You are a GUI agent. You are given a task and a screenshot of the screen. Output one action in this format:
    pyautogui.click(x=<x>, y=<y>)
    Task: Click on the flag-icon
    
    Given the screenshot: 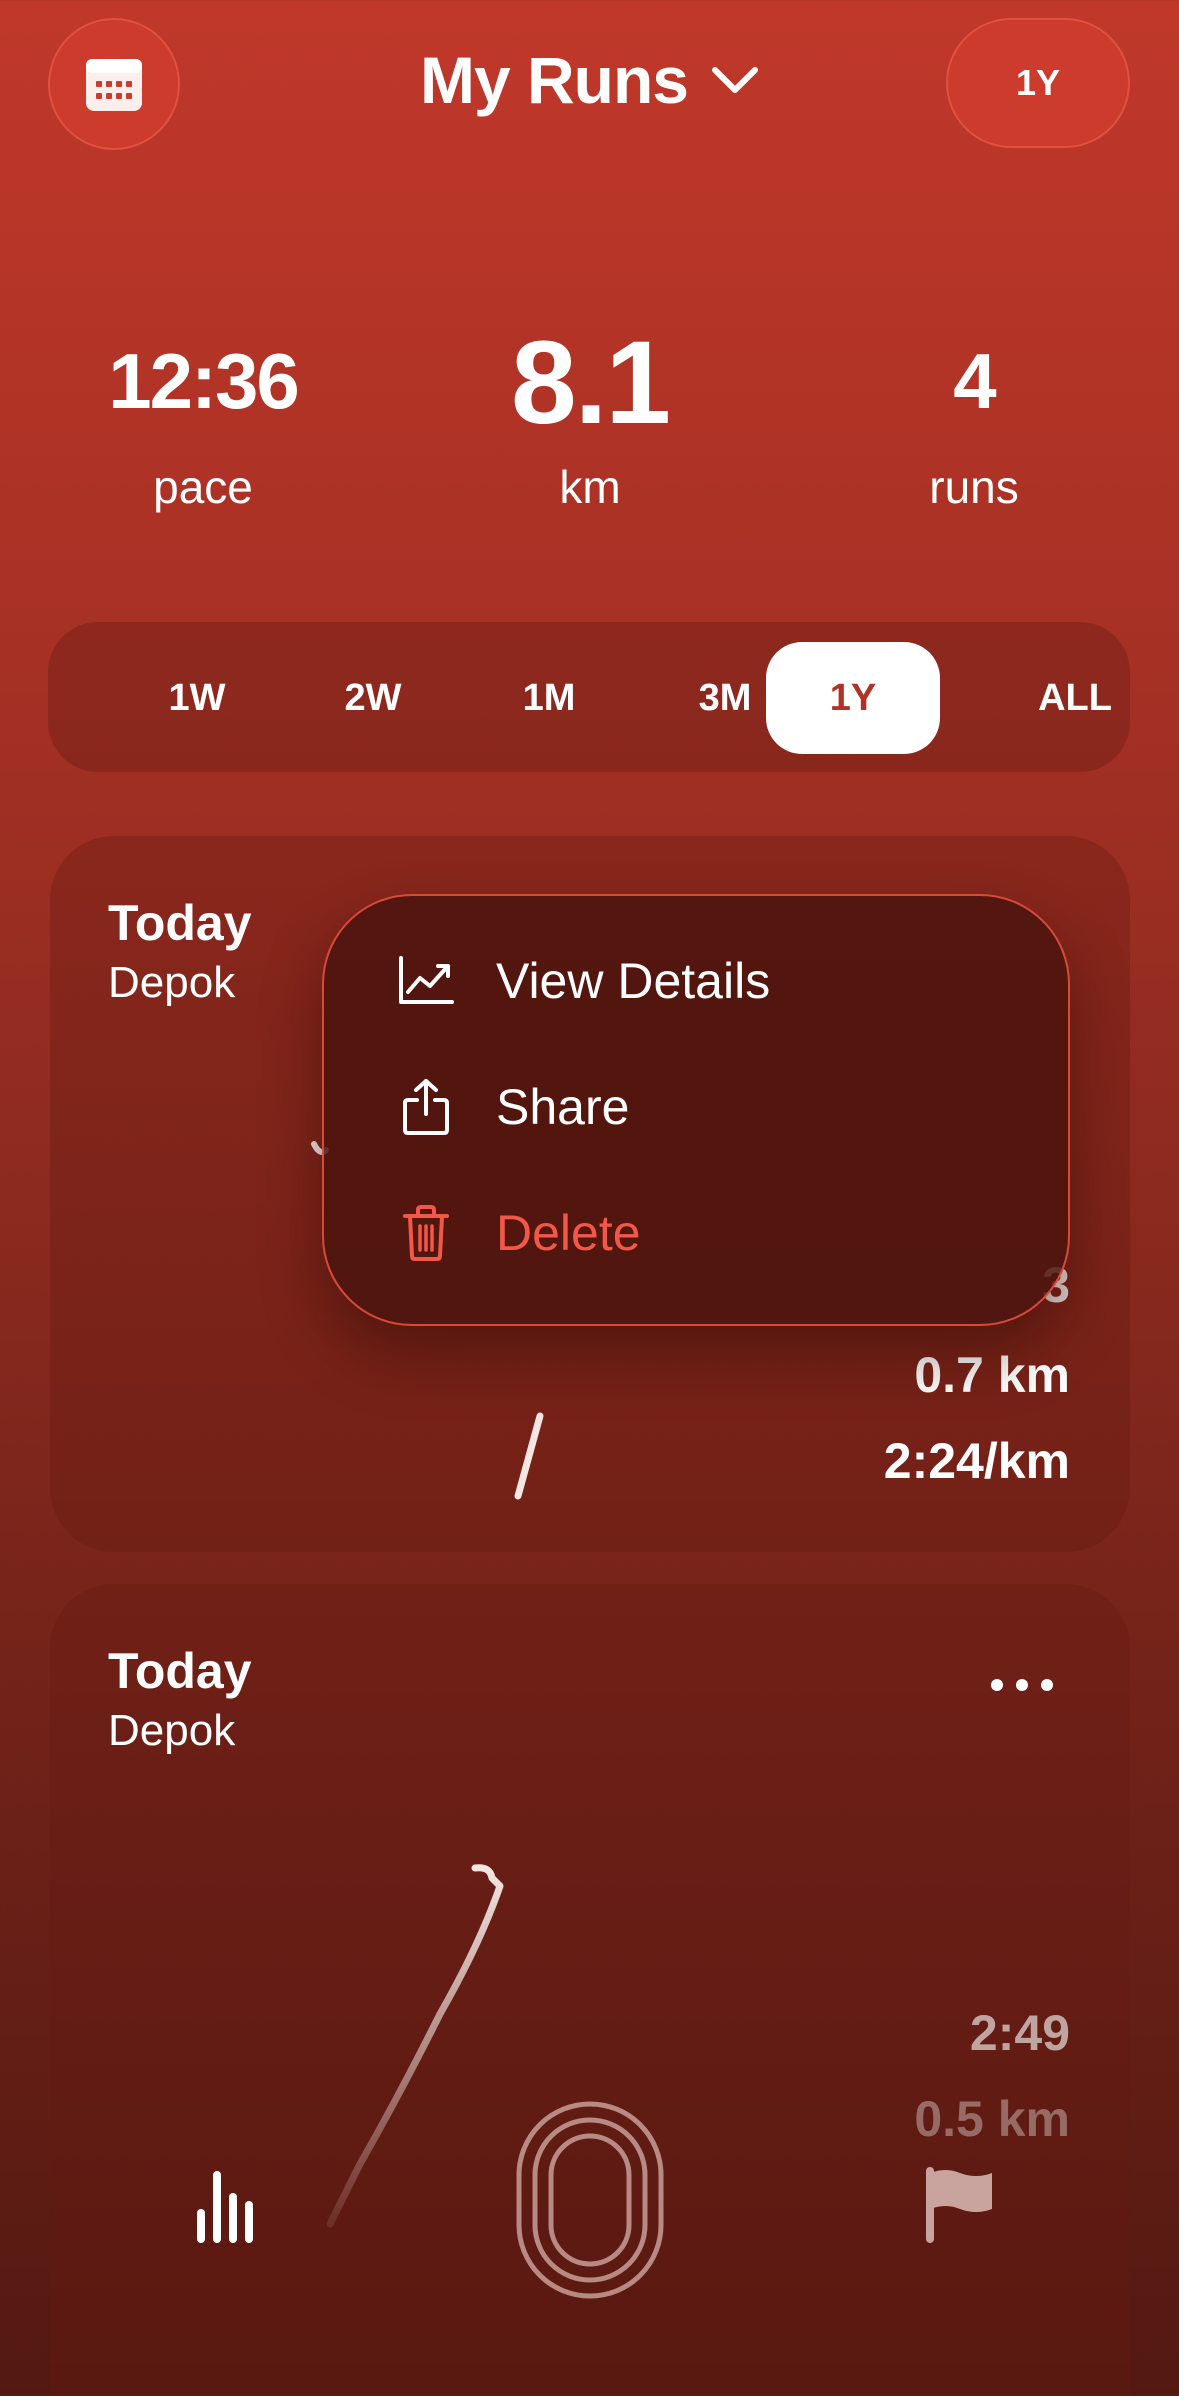 What is the action you would take?
    pyautogui.click(x=959, y=2205)
    